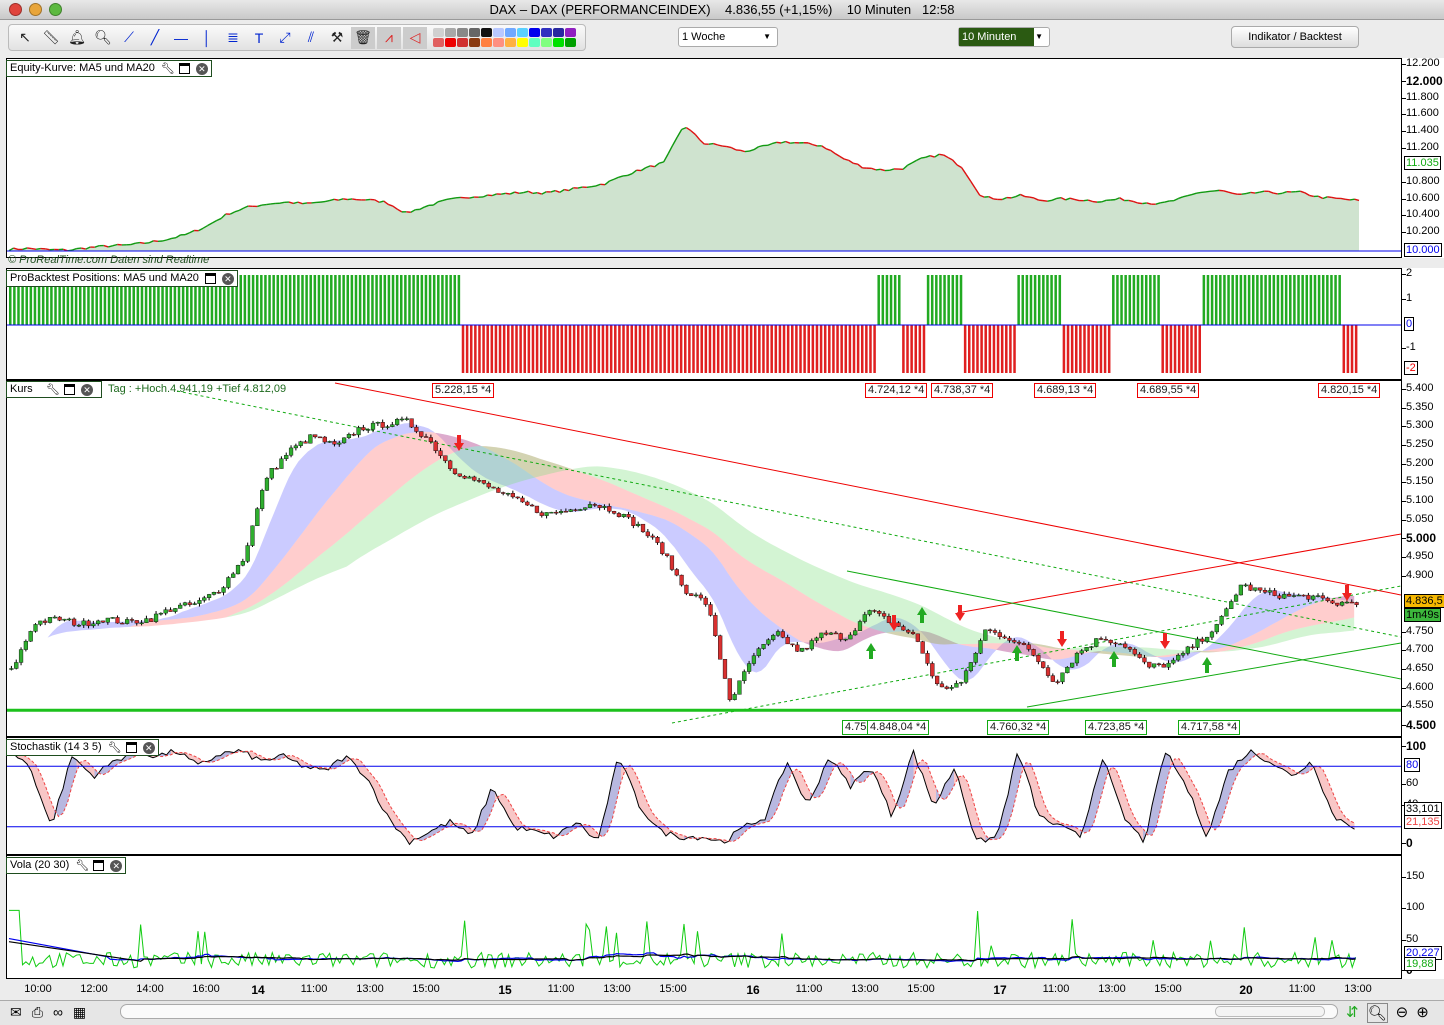 This screenshot has width=1444, height=1025. Describe the element at coordinates (35, 9) in the screenshot. I see `minimize-window-button` at that location.